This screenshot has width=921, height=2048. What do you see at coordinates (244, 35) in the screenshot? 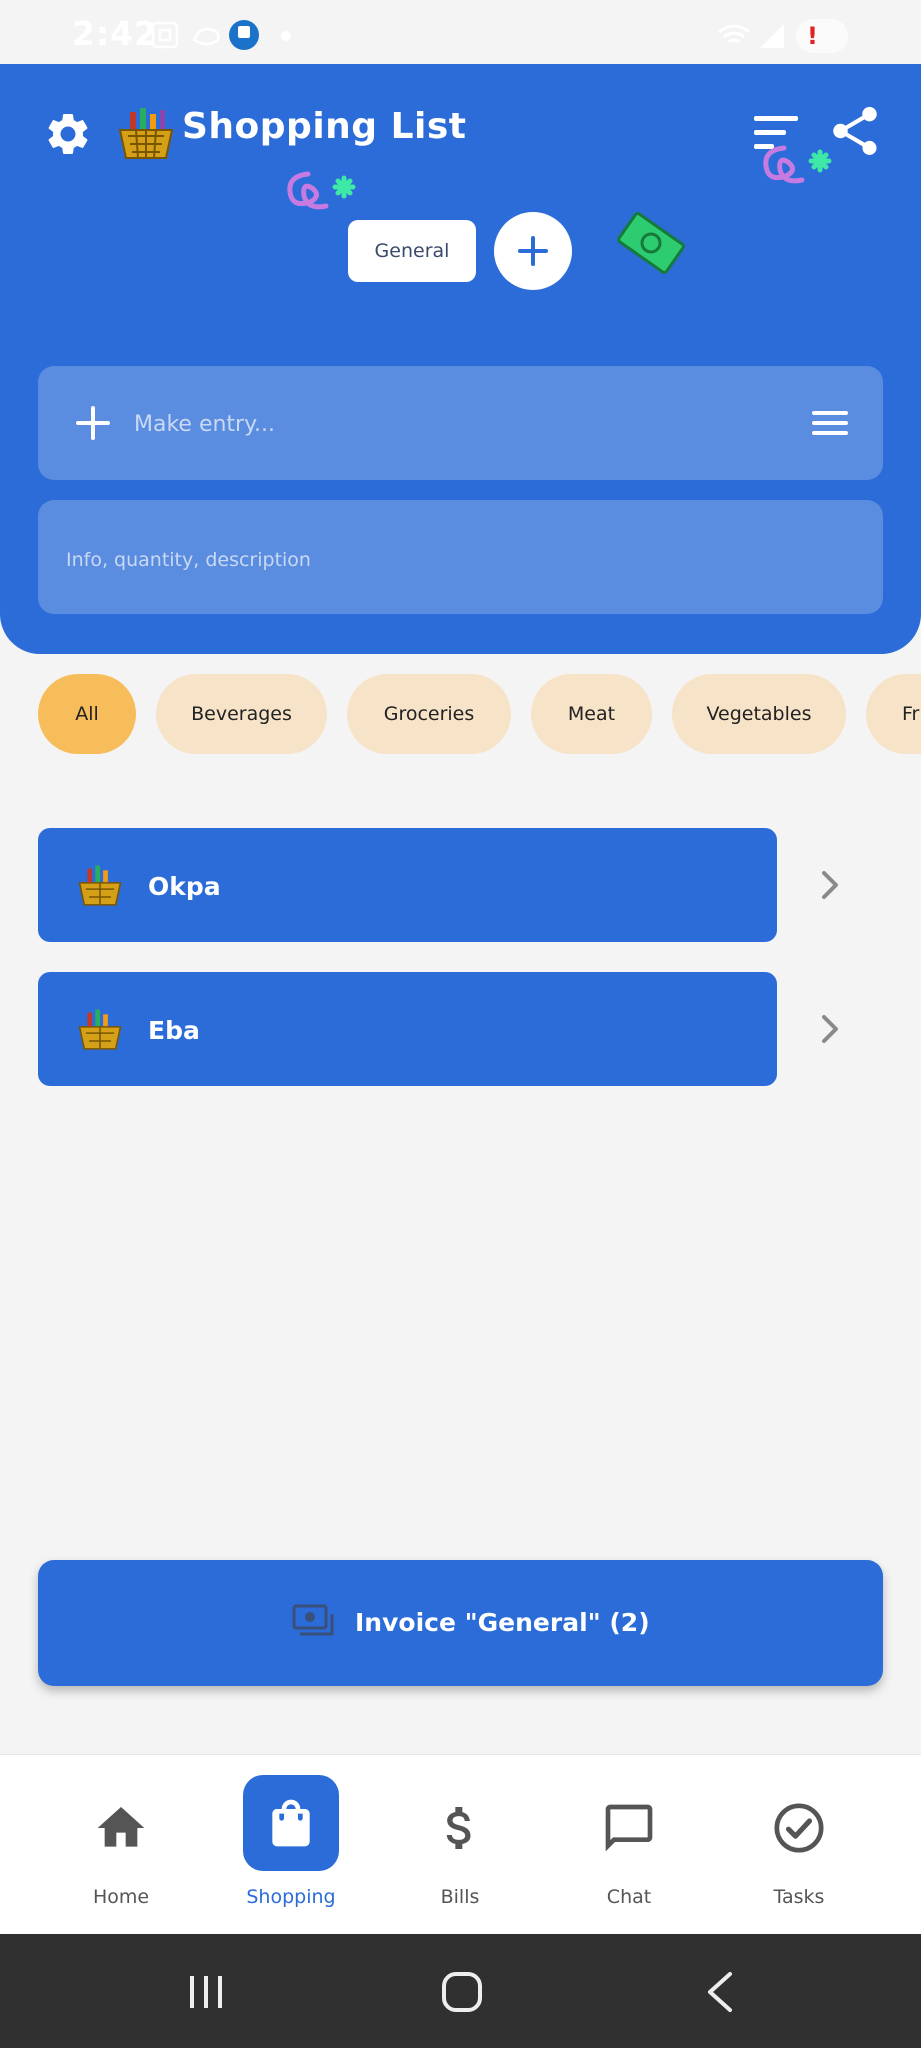
I see `app-badge-icon` at bounding box center [244, 35].